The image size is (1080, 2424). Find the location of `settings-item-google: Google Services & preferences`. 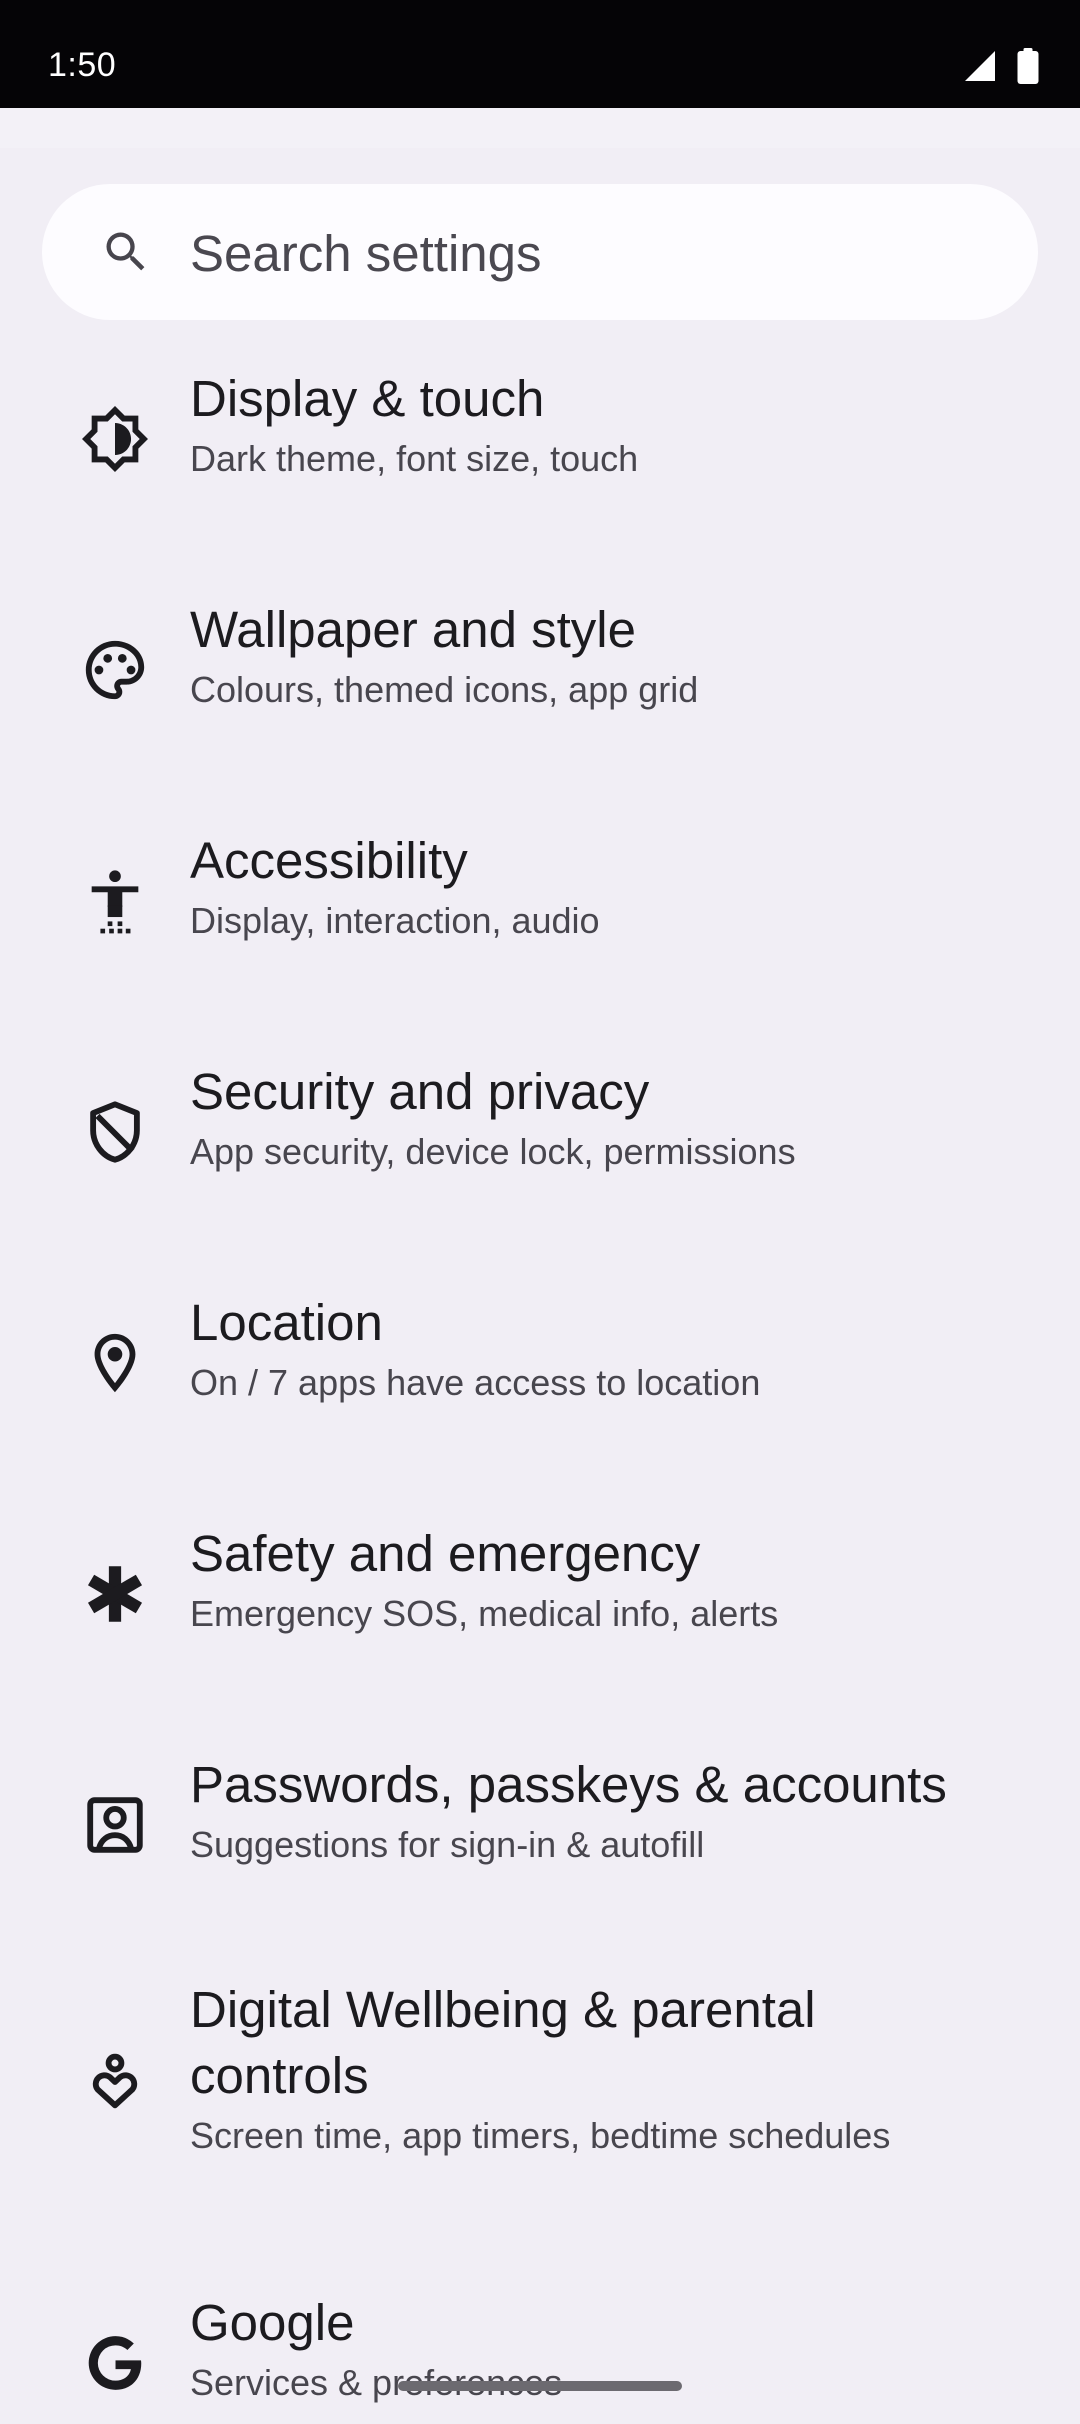

settings-item-google: Google Services & preferences is located at coordinates (540, 2357).